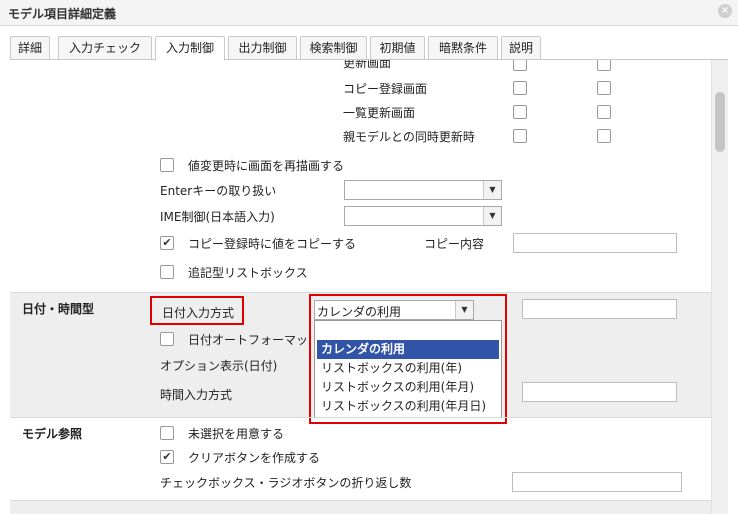 This screenshot has height=514, width=738. I want to click on checkbox-list-update-a, so click(520, 112).